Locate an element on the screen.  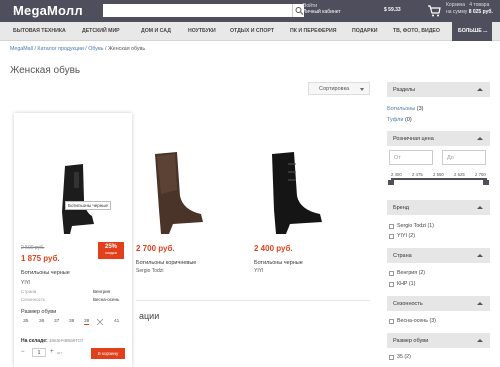
price-from-input: От is located at coordinates (411, 157).